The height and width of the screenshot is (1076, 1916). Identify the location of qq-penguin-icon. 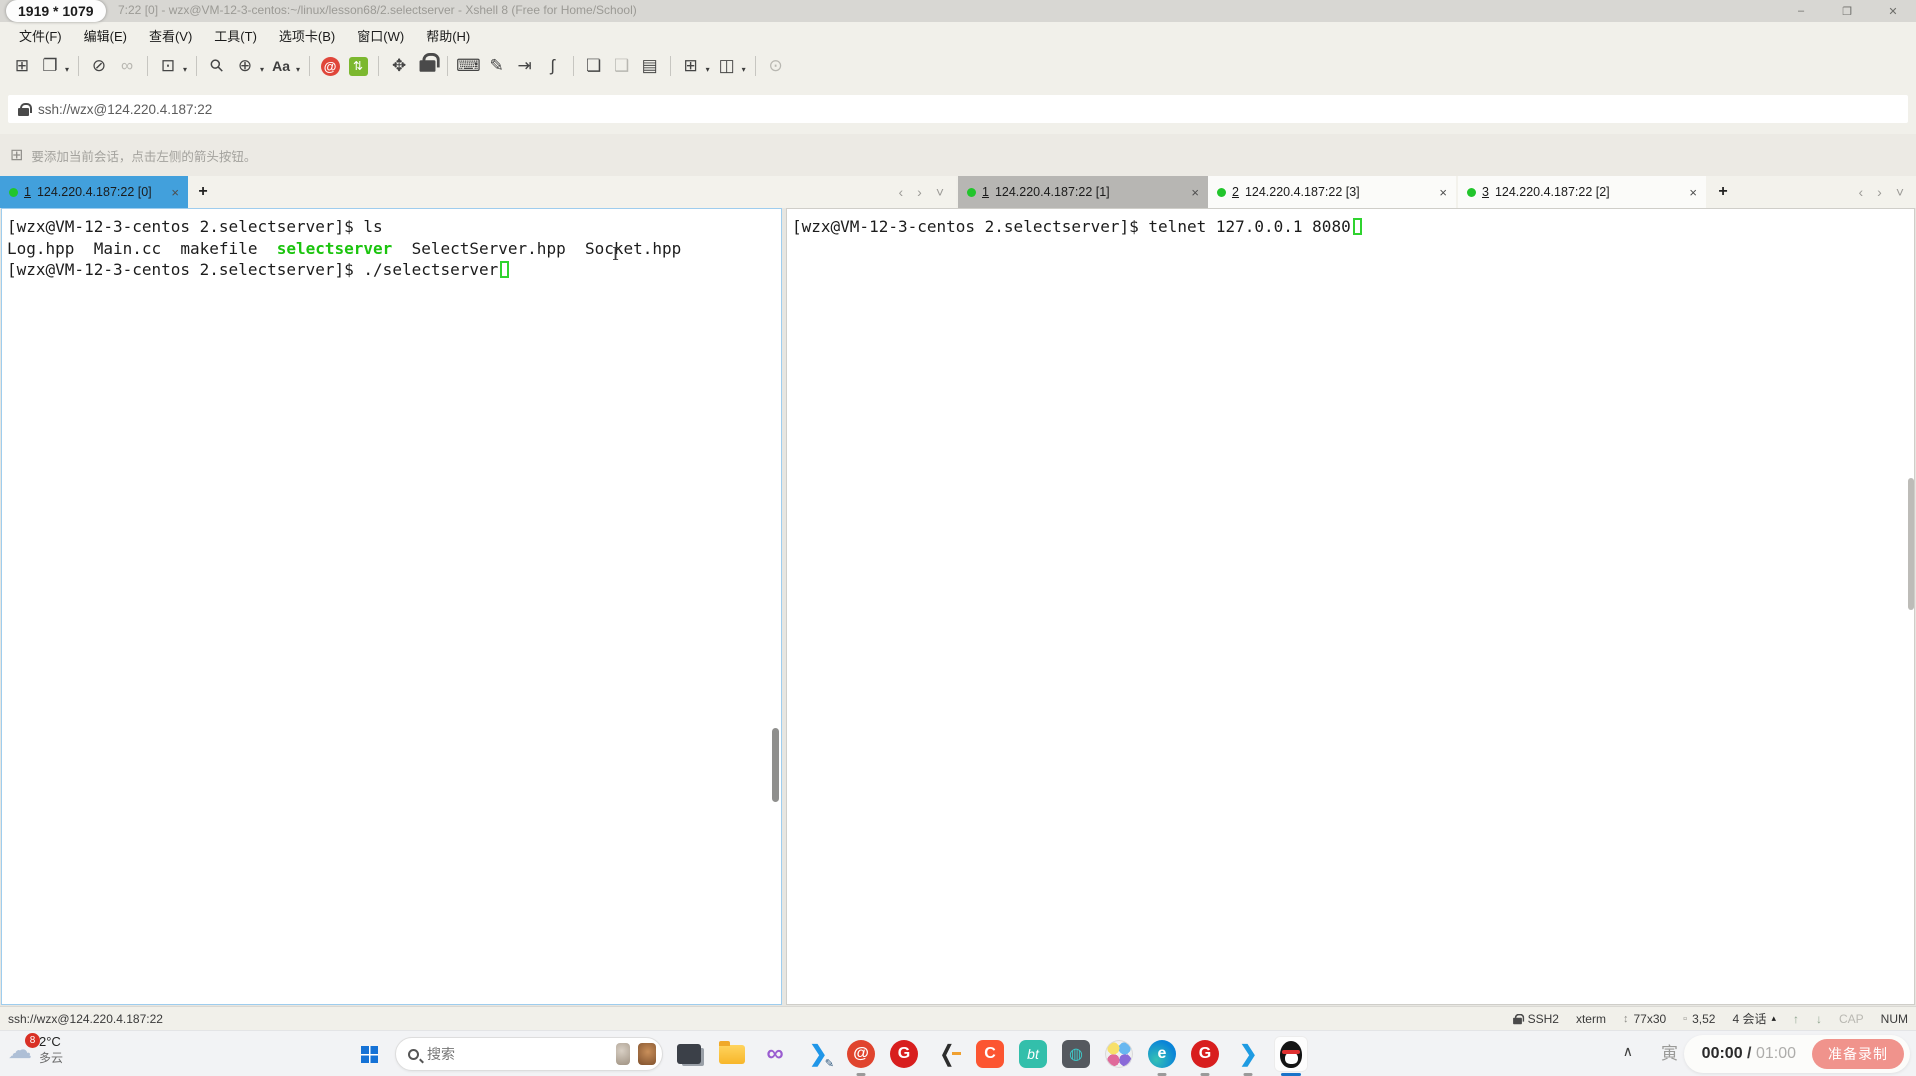
(1291, 1054).